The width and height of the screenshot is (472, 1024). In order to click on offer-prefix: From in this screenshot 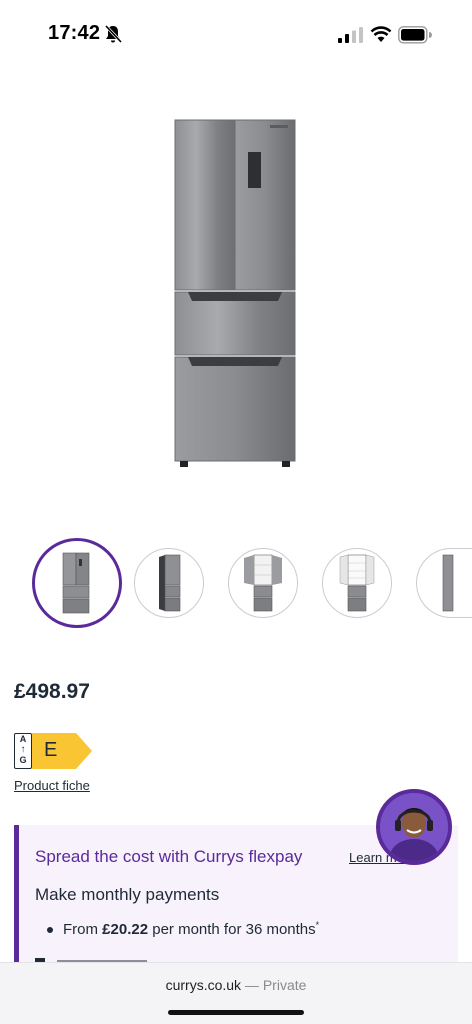, I will do `click(83, 929)`.